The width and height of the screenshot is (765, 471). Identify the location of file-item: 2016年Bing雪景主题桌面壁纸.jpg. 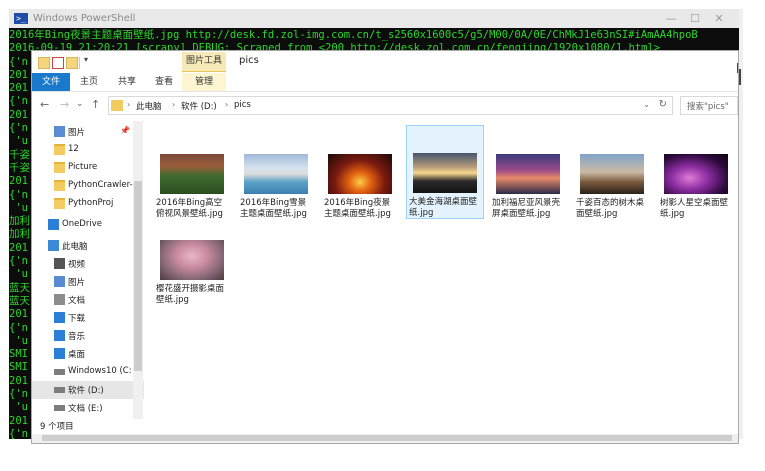
(277, 192).